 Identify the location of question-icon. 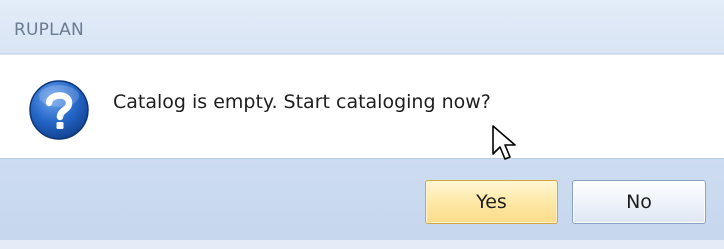
(59, 110).